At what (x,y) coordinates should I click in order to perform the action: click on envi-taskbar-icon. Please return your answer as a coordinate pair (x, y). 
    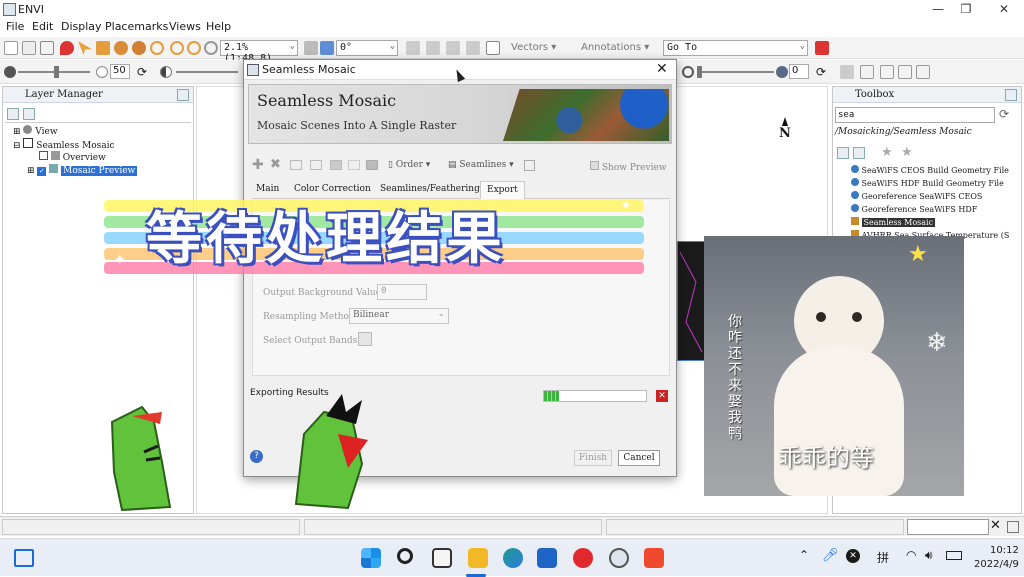
    Looking at the image, I should click on (619, 558).